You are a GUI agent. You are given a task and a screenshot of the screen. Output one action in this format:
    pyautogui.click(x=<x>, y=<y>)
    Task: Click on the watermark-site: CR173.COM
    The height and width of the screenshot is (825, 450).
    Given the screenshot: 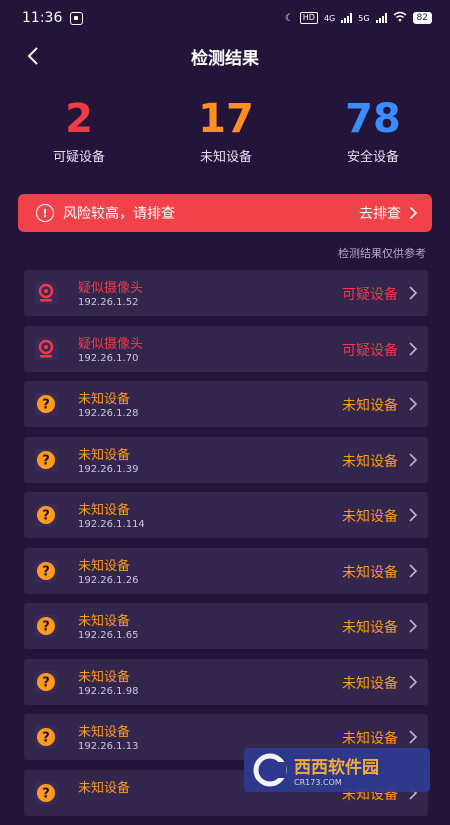 What is the action you would take?
    pyautogui.click(x=318, y=782)
    